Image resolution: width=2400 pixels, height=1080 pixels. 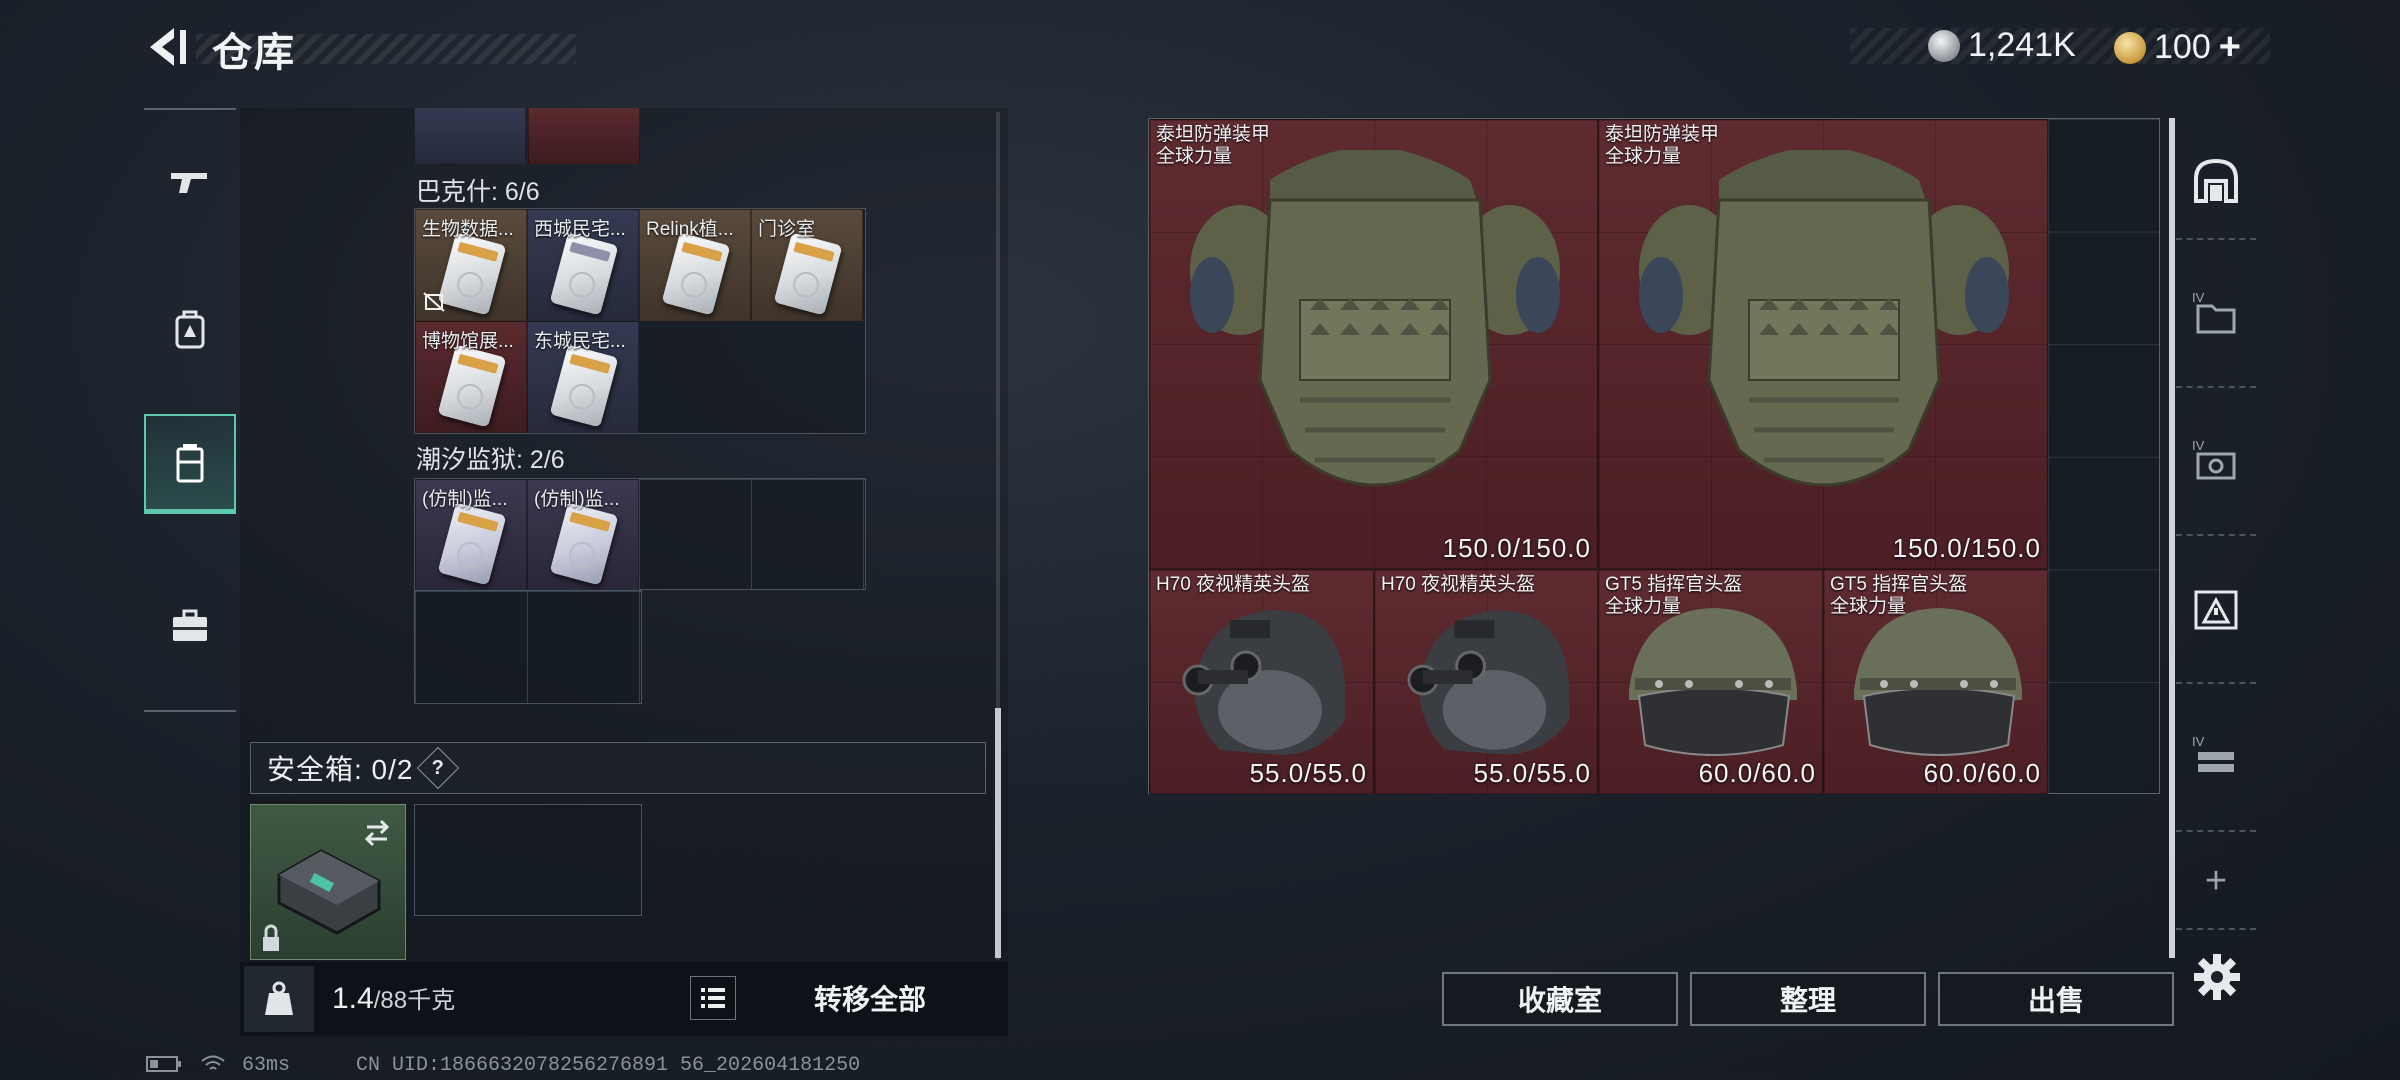 I want to click on back-button, so click(x=165, y=47).